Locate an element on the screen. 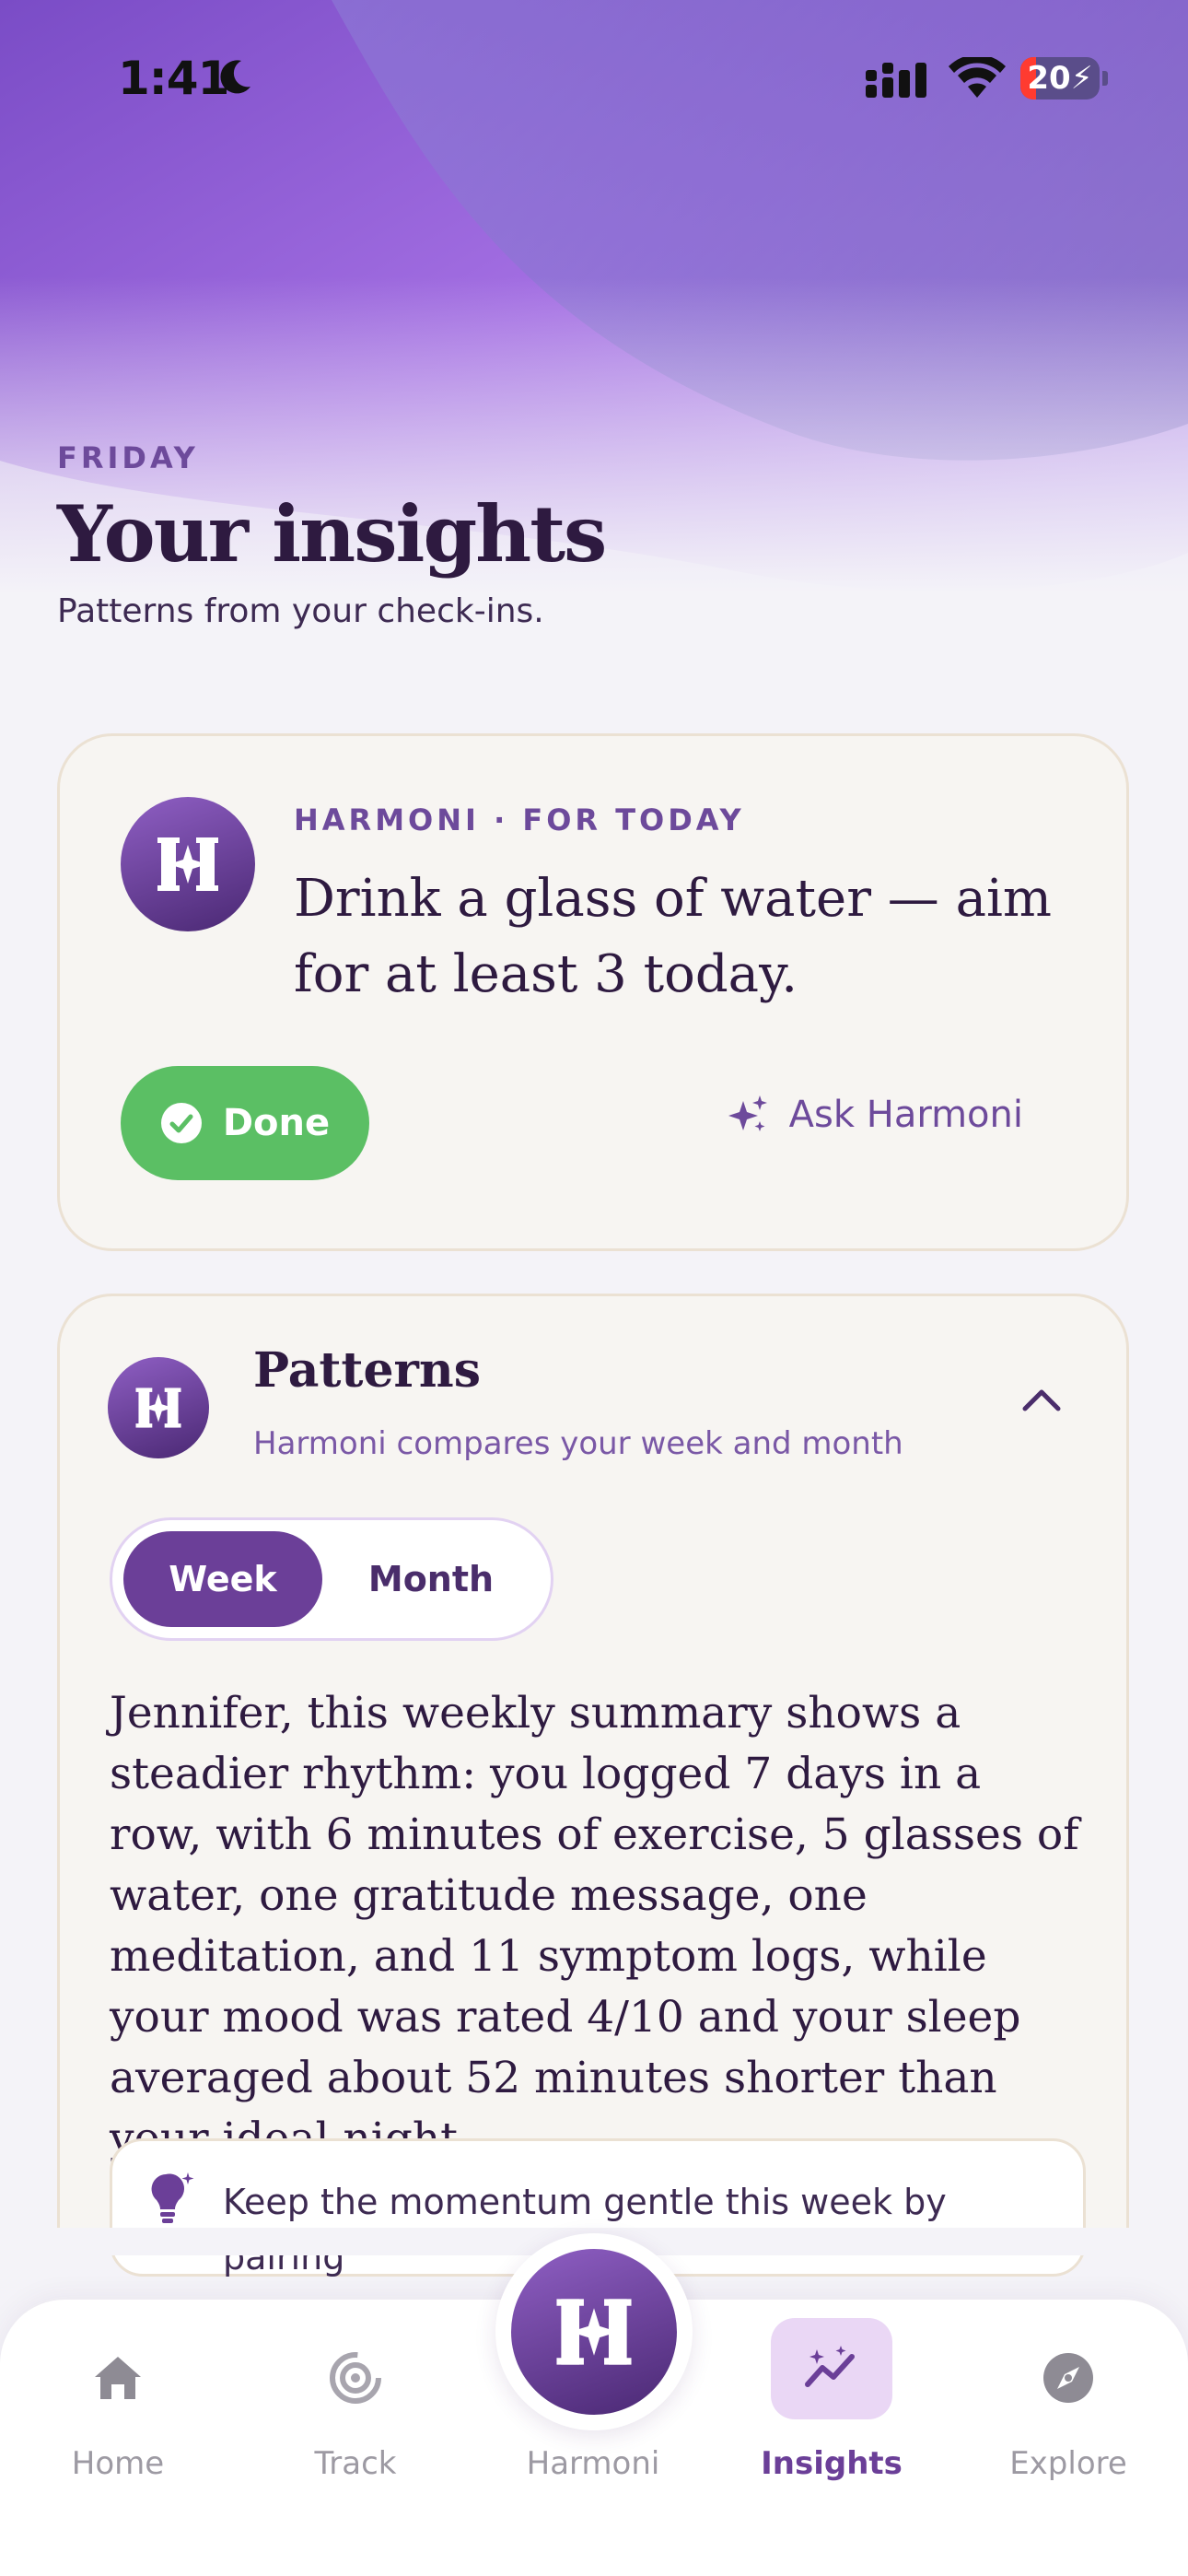  compass-icon is located at coordinates (1068, 2378).